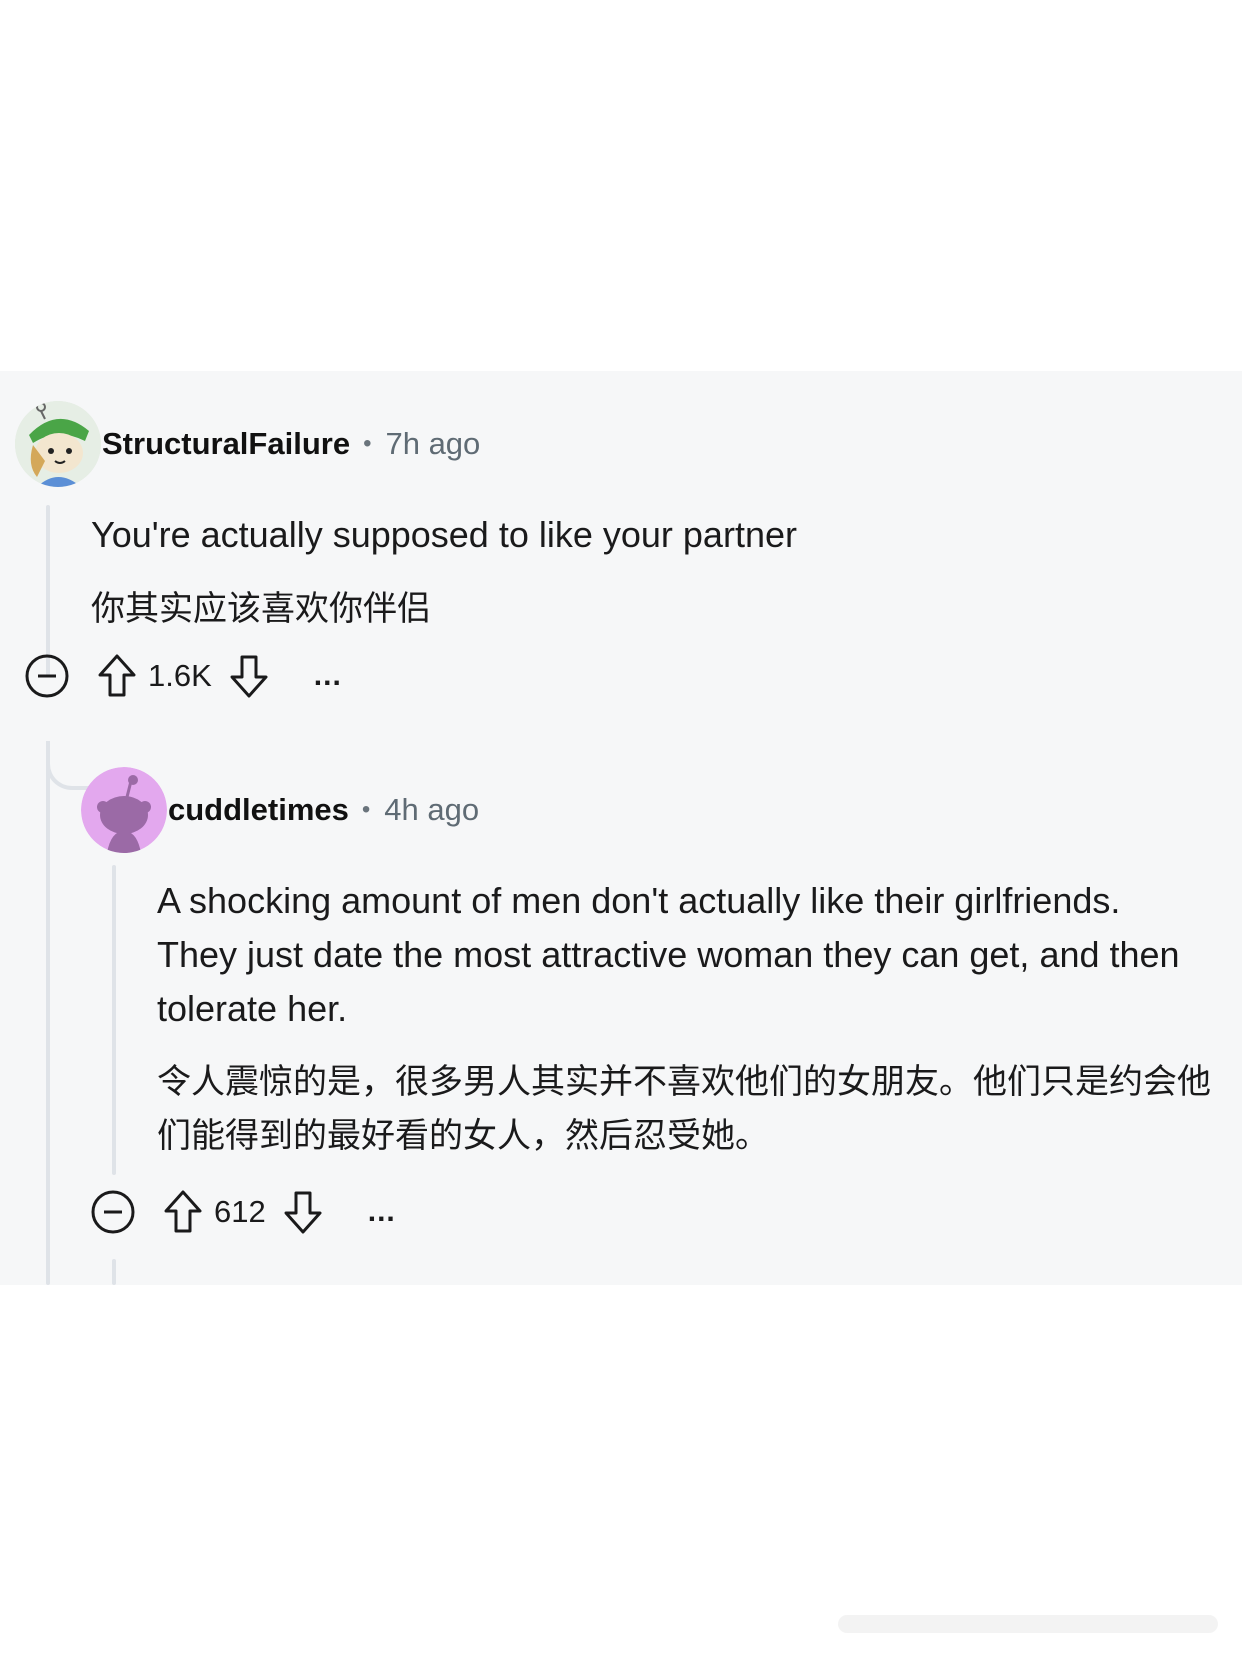  I want to click on reply-connector, so click(68, 765).